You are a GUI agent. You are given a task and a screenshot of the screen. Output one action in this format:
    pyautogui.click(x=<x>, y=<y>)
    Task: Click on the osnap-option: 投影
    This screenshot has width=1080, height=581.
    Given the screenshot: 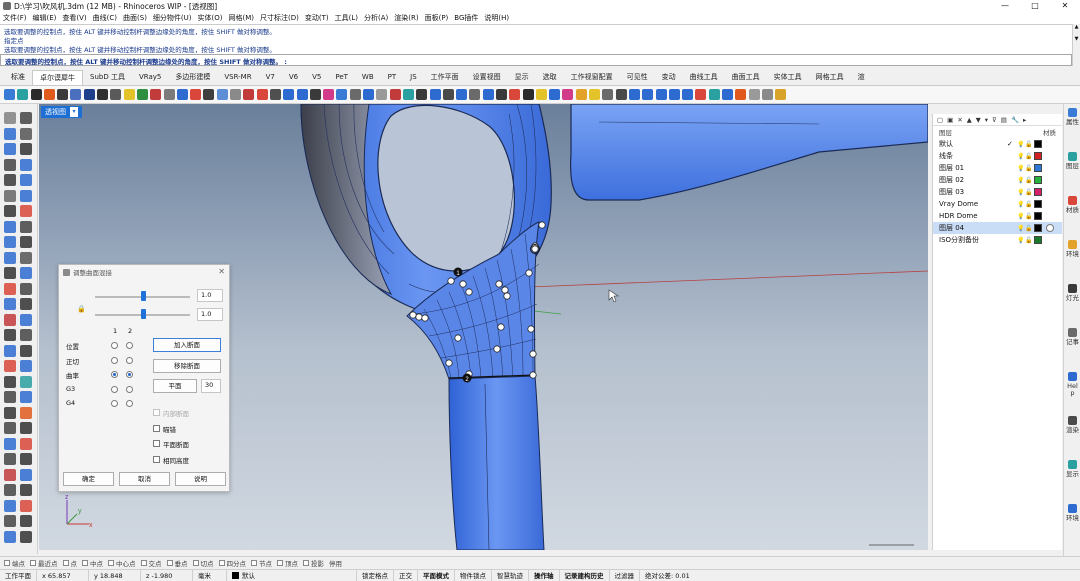 What is the action you would take?
    pyautogui.click(x=313, y=563)
    